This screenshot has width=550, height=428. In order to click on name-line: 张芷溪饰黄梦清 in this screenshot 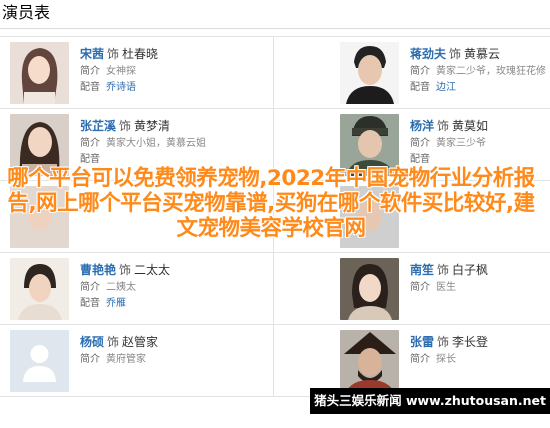, I will do `click(143, 126)`.